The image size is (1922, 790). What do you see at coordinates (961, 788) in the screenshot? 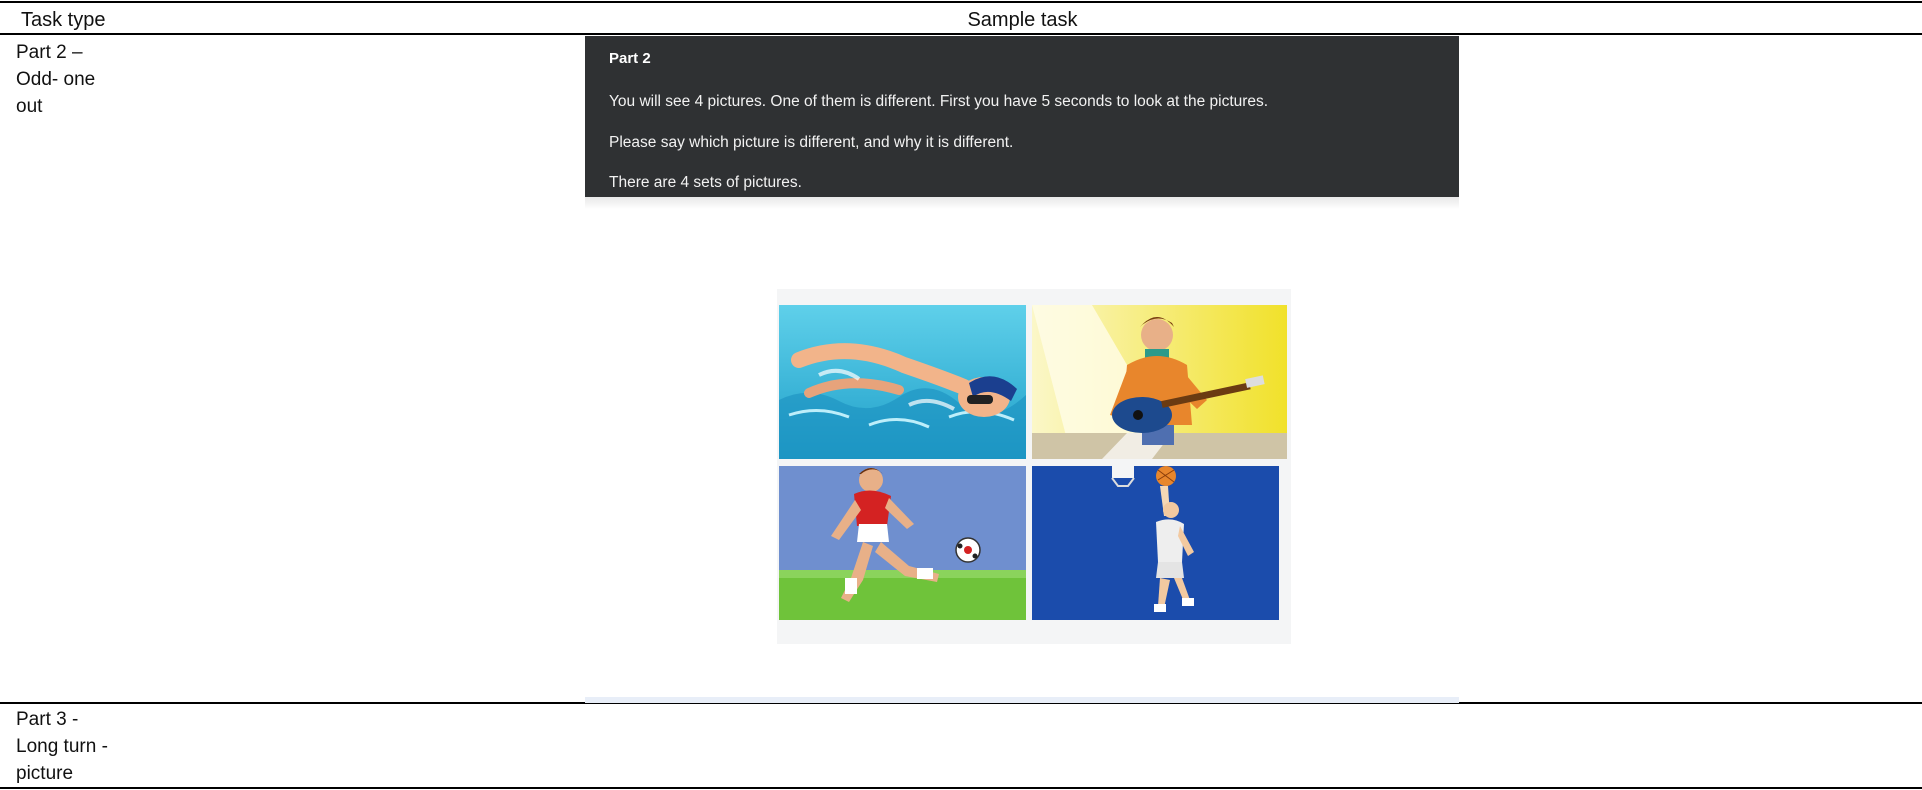
I see `table-bottom-rule` at bounding box center [961, 788].